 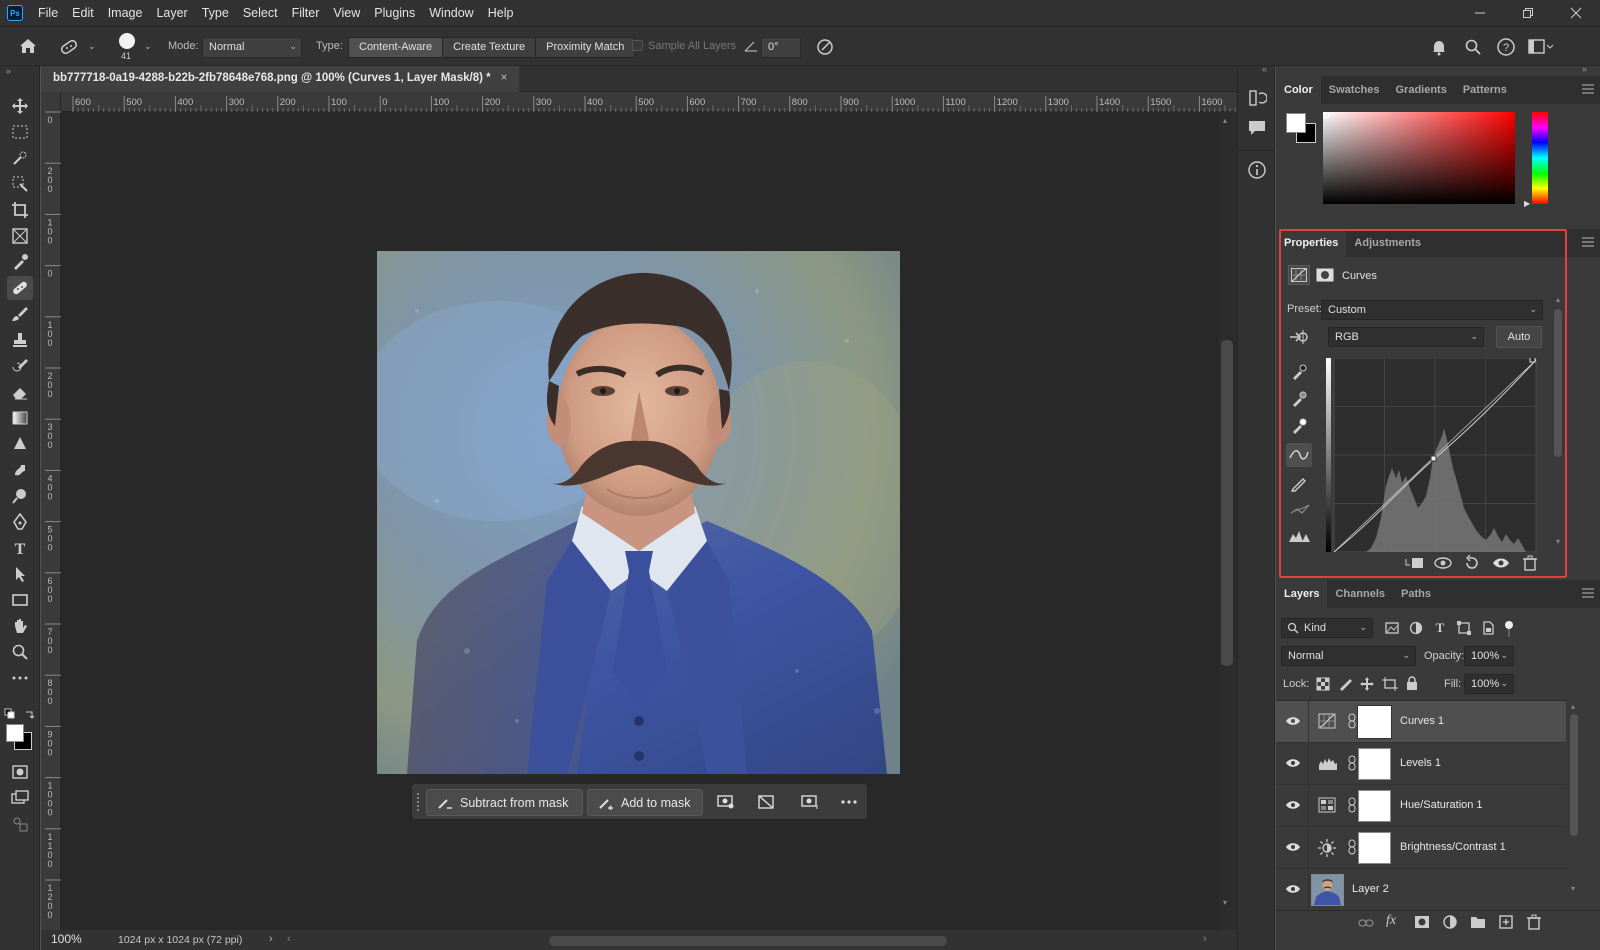 What do you see at coordinates (1257, 170) in the screenshot?
I see `info-panel-icon` at bounding box center [1257, 170].